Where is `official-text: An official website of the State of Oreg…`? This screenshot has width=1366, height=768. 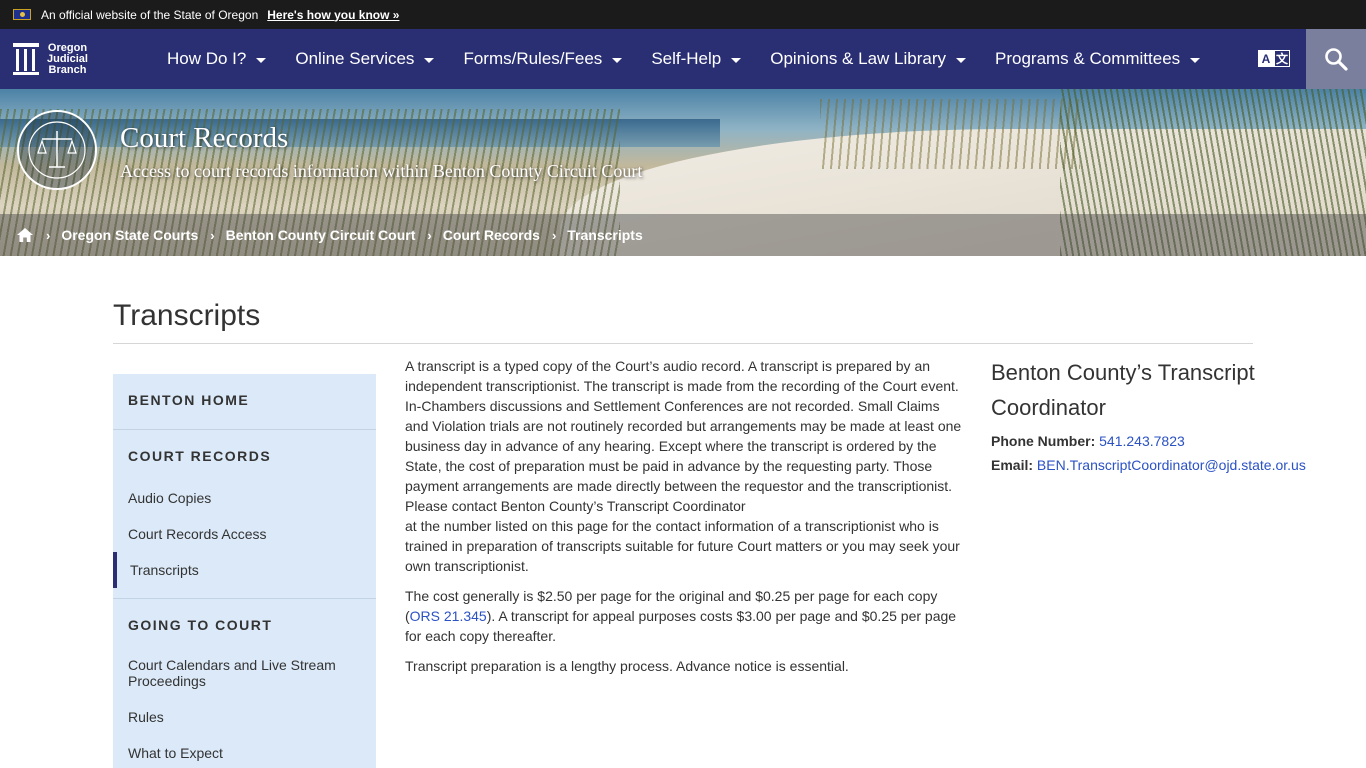
official-text: An official website of the State of Oreg… is located at coordinates (150, 14).